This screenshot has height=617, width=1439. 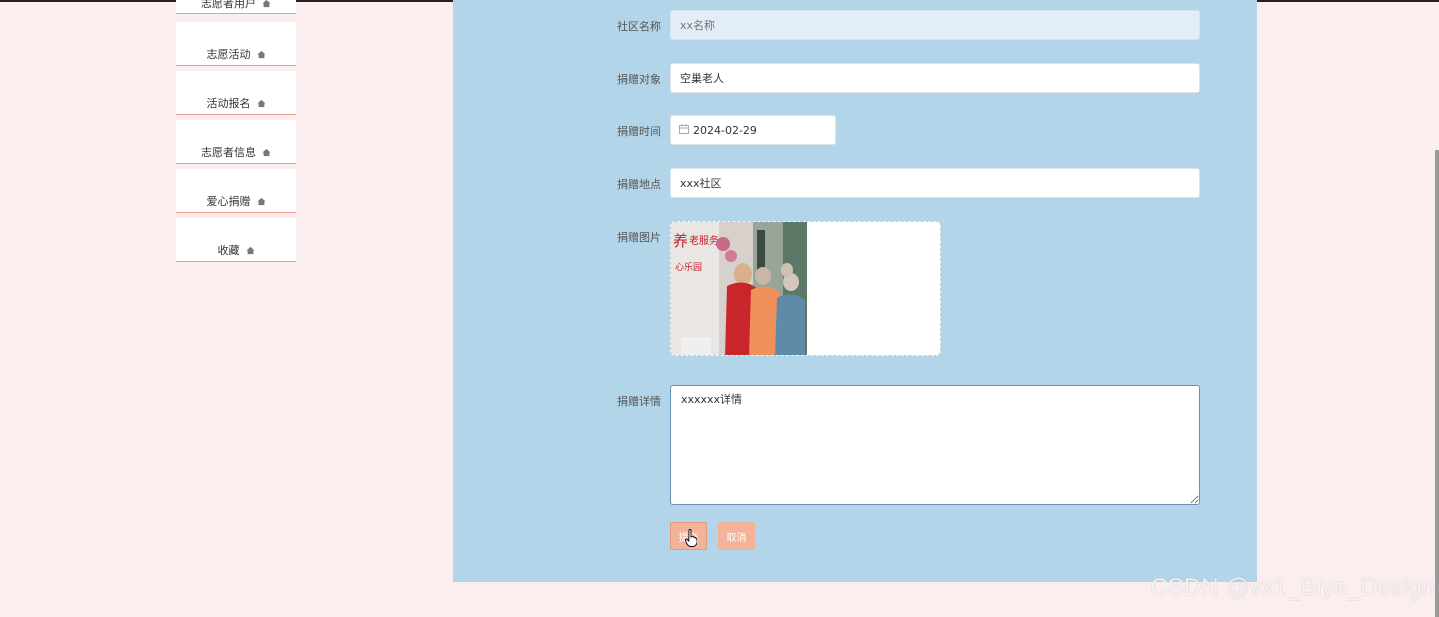 I want to click on donation-detail-label: 捐赠详情, so click(x=639, y=401).